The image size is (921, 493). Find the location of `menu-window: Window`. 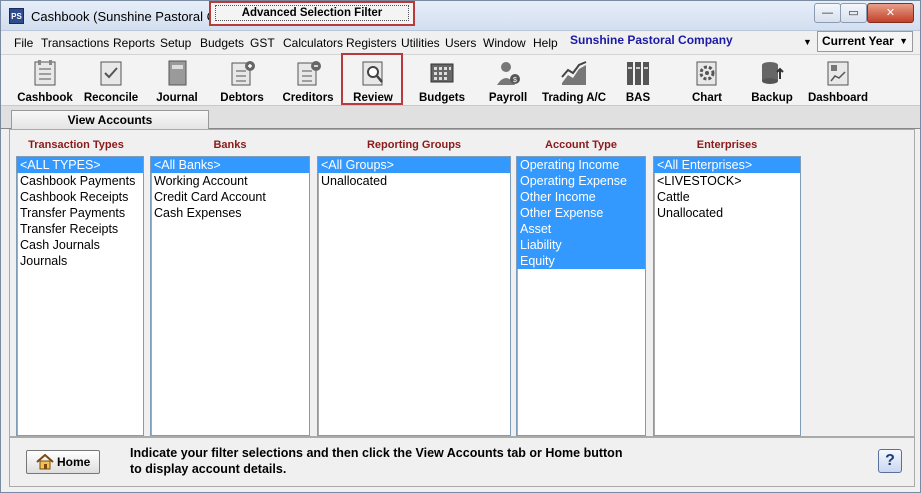

menu-window: Window is located at coordinates (504, 43).